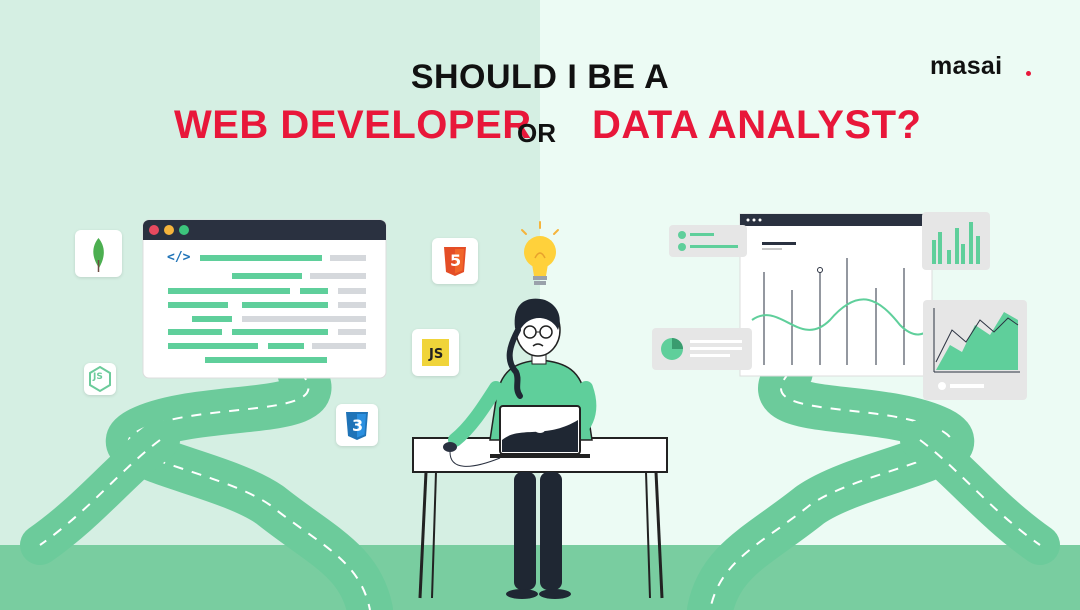 This screenshot has width=1080, height=610. I want to click on area-chart-card, so click(975, 350).